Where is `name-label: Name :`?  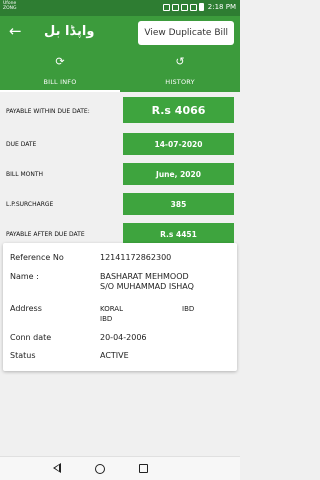 name-label: Name : is located at coordinates (24, 276).